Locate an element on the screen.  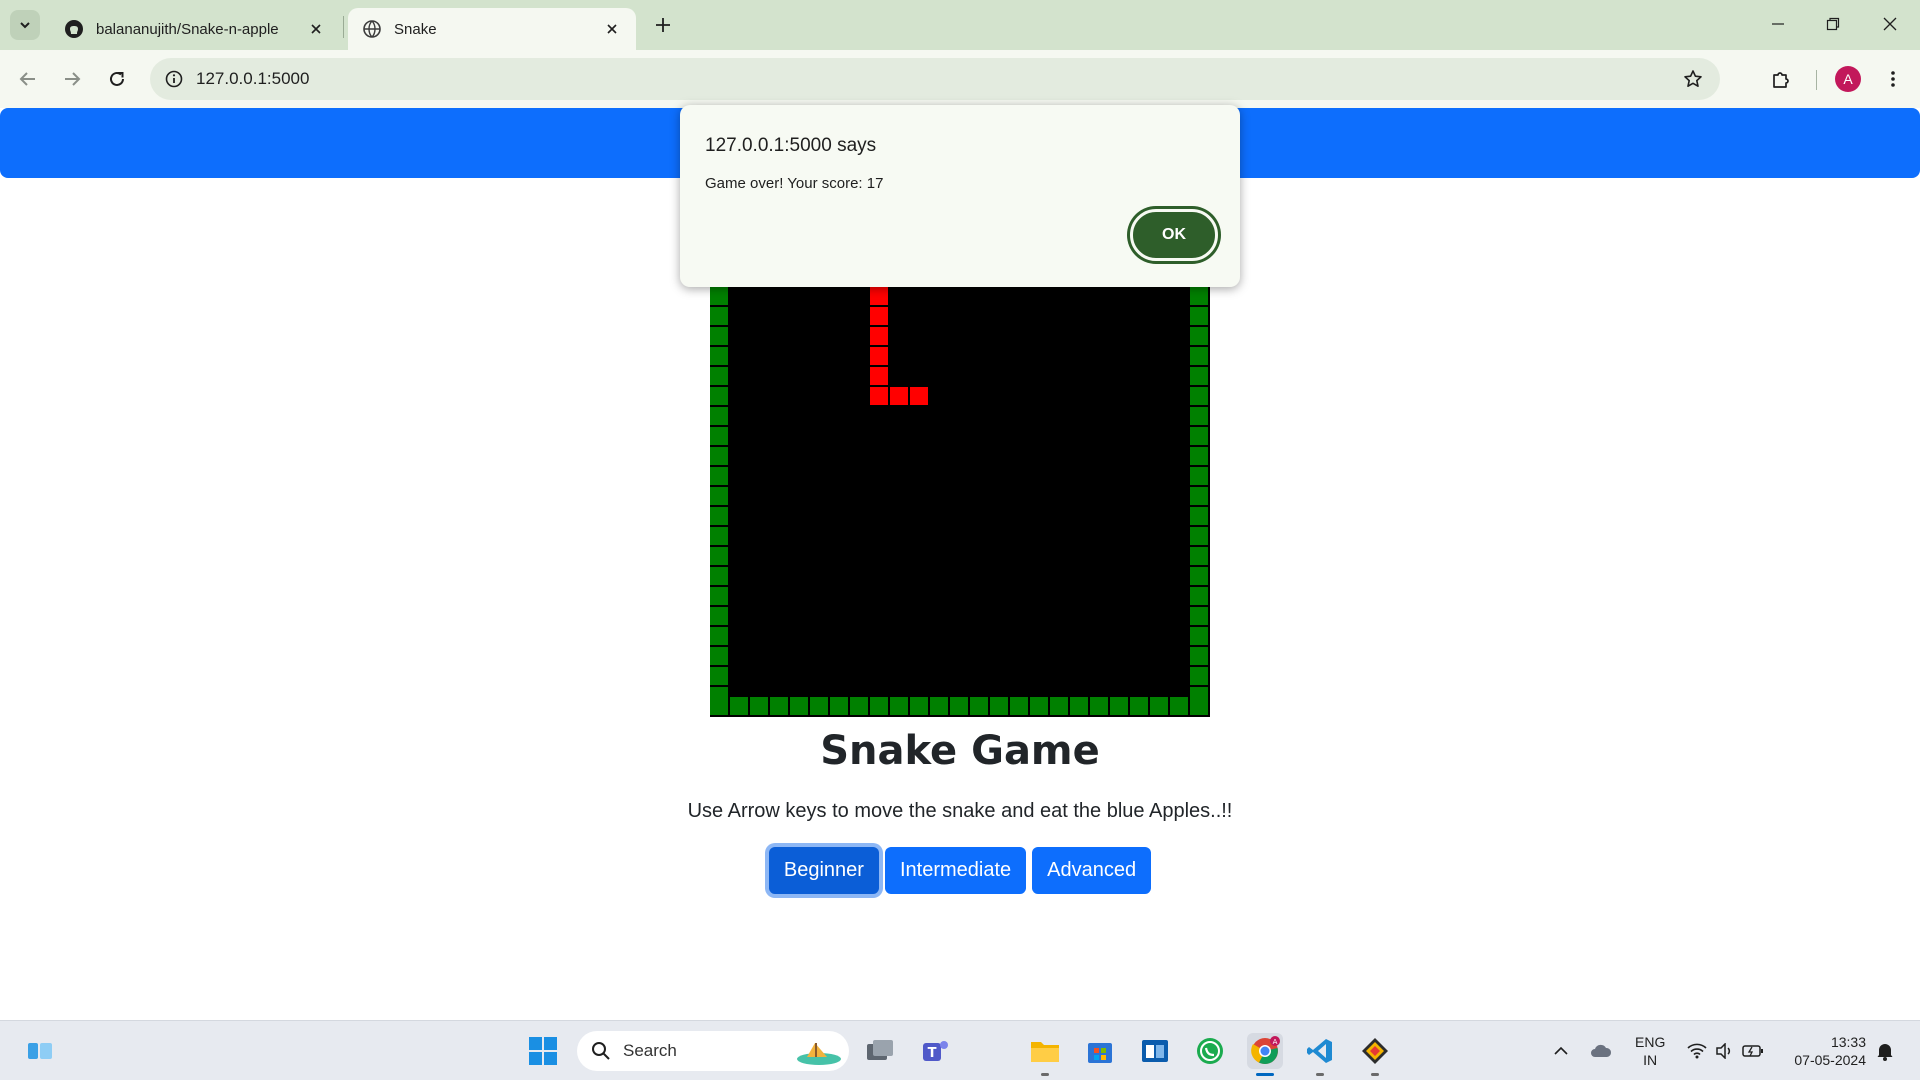
file-explorer-button is located at coordinates (1045, 1054).